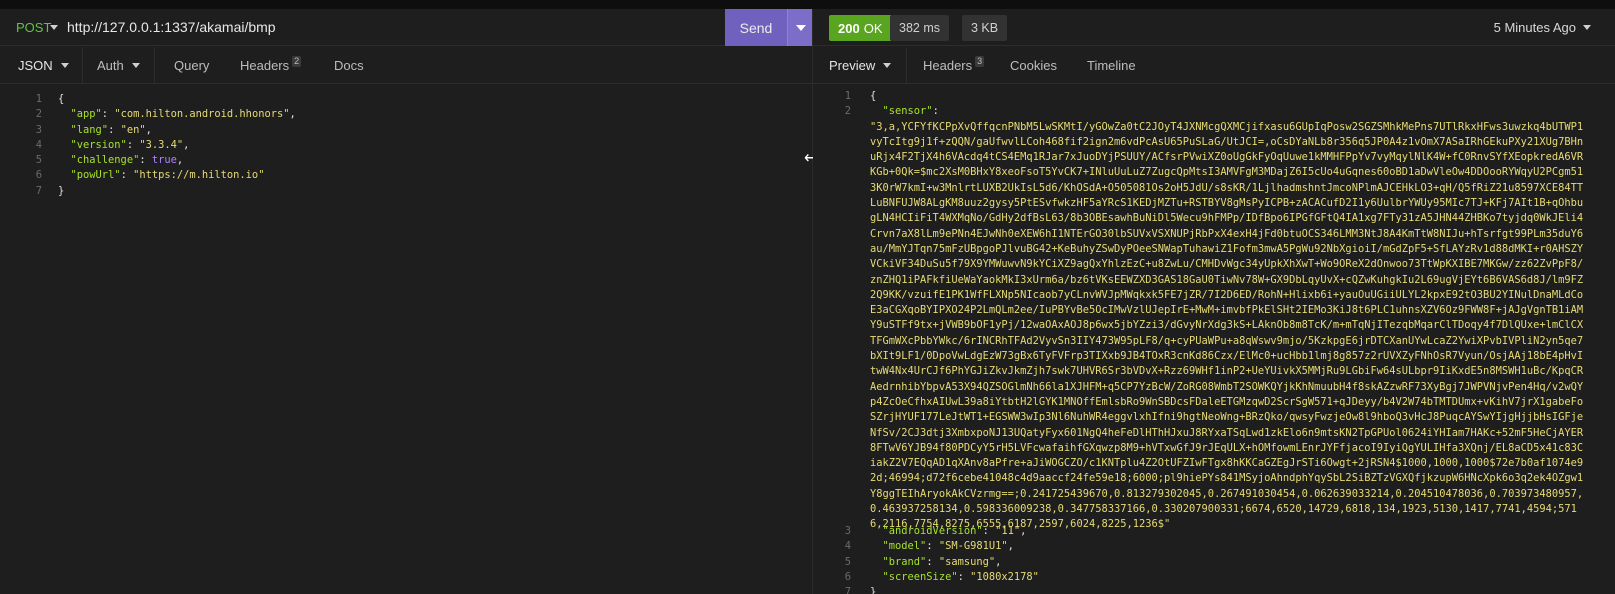 This screenshot has width=1615, height=594. What do you see at coordinates (919, 28) in the screenshot?
I see `response-time: 382 ms` at bounding box center [919, 28].